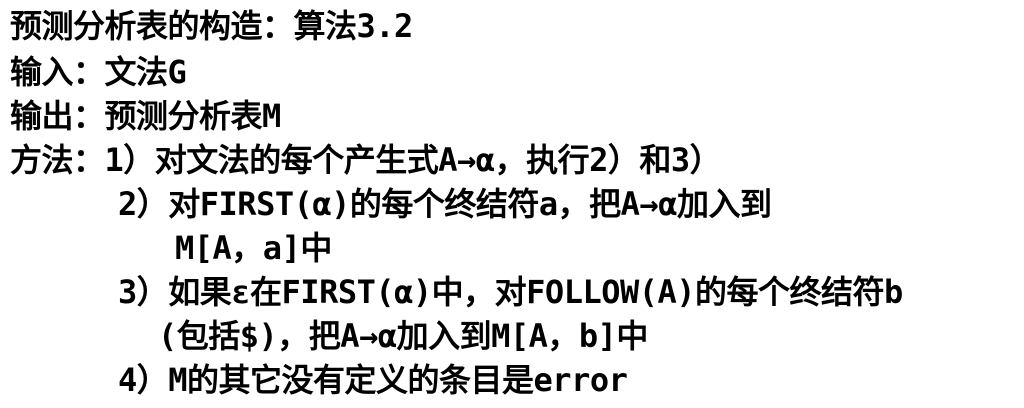  Describe the element at coordinates (211, 26) in the screenshot. I see `algorithm-title: 预测分析表的构造：算法3.2` at that location.